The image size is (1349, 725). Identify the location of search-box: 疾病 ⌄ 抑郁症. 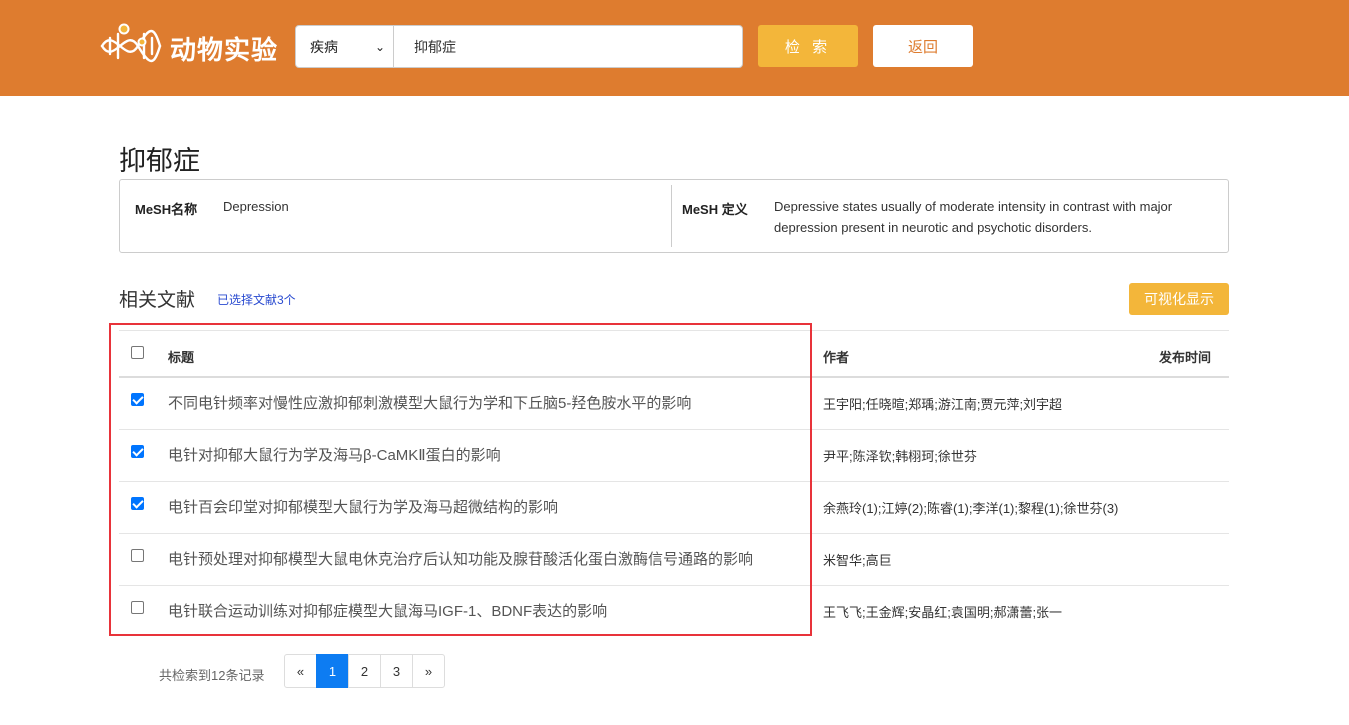
(519, 46).